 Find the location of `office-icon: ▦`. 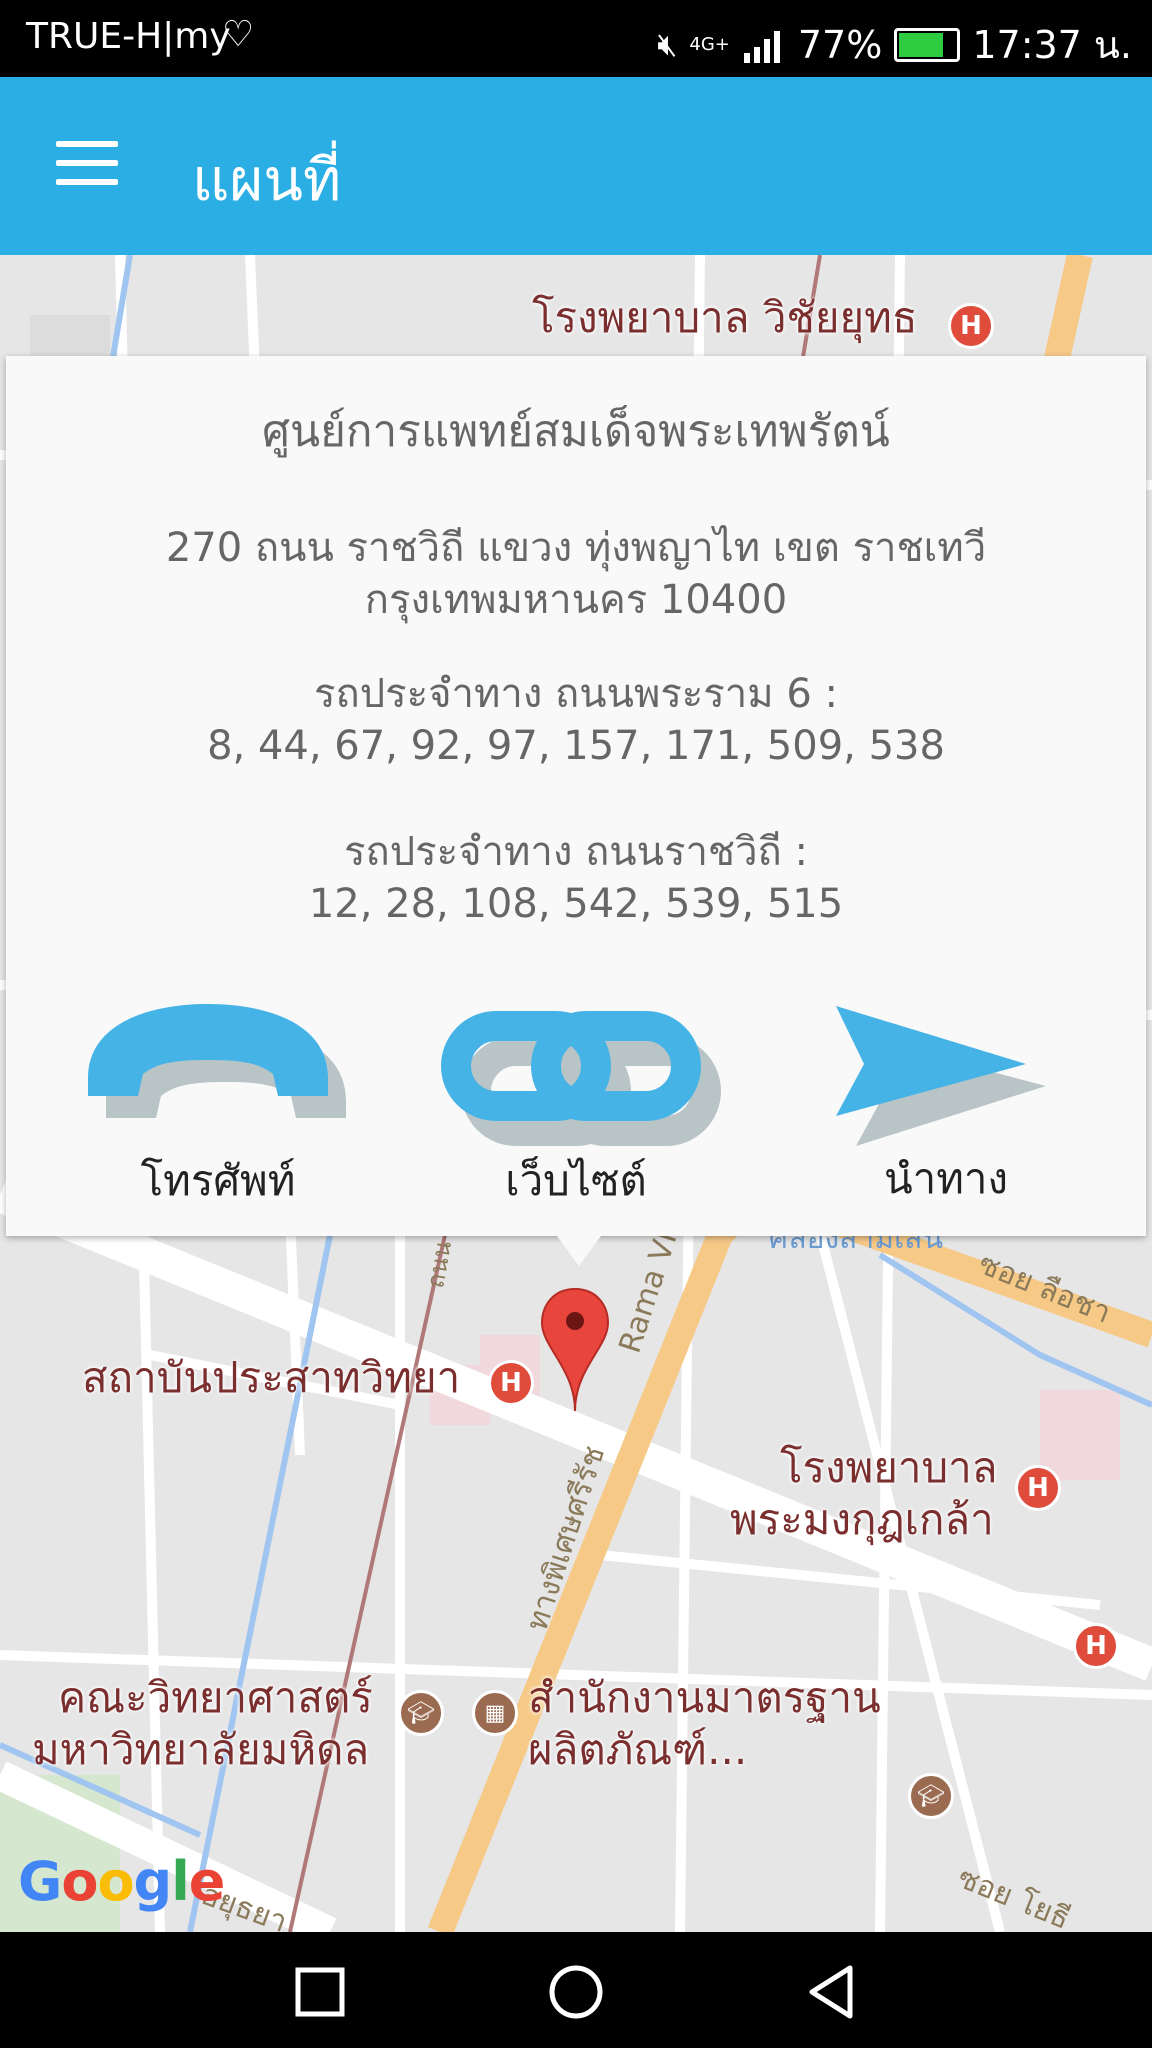

office-icon: ▦ is located at coordinates (495, 1713).